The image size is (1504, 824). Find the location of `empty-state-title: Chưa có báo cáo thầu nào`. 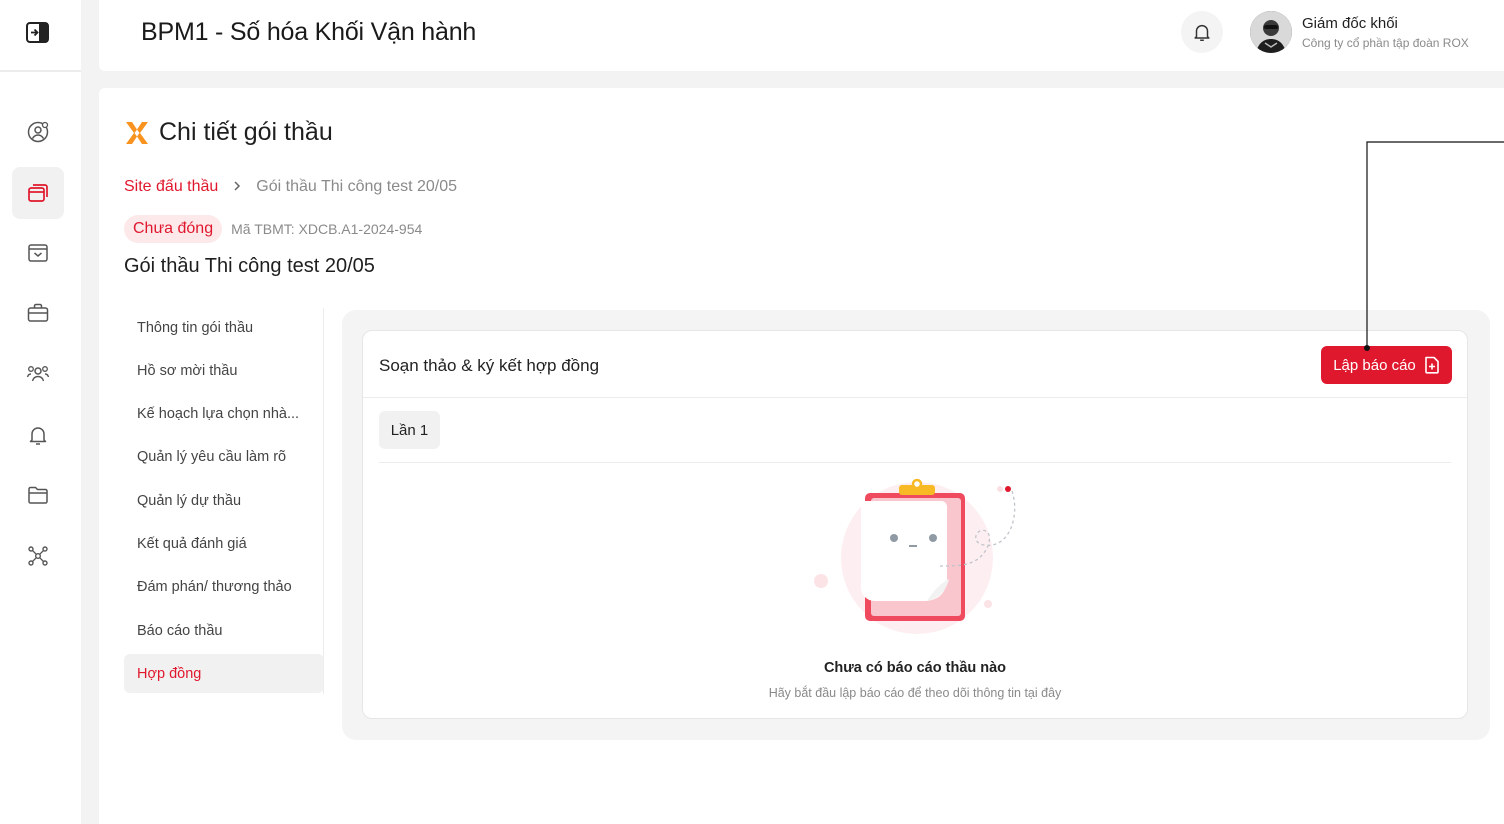

empty-state-title: Chưa có báo cáo thầu nào is located at coordinates (915, 668).